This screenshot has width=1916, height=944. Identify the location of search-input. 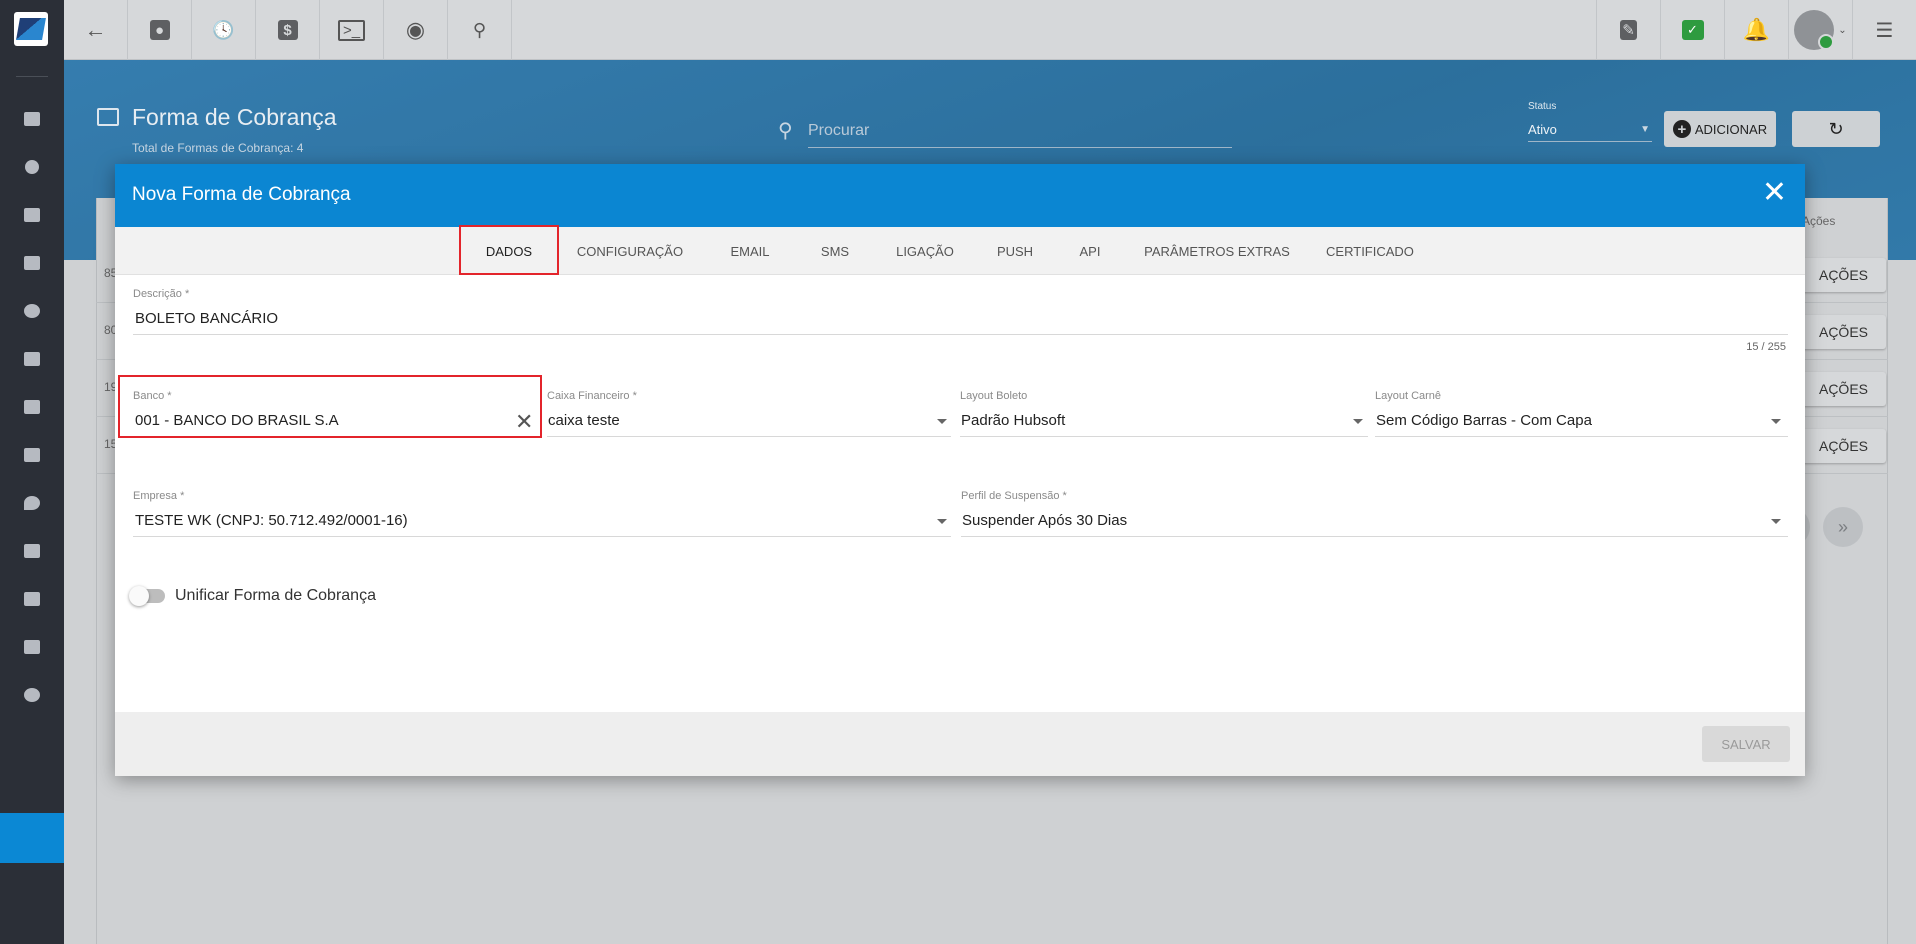
(1020, 131).